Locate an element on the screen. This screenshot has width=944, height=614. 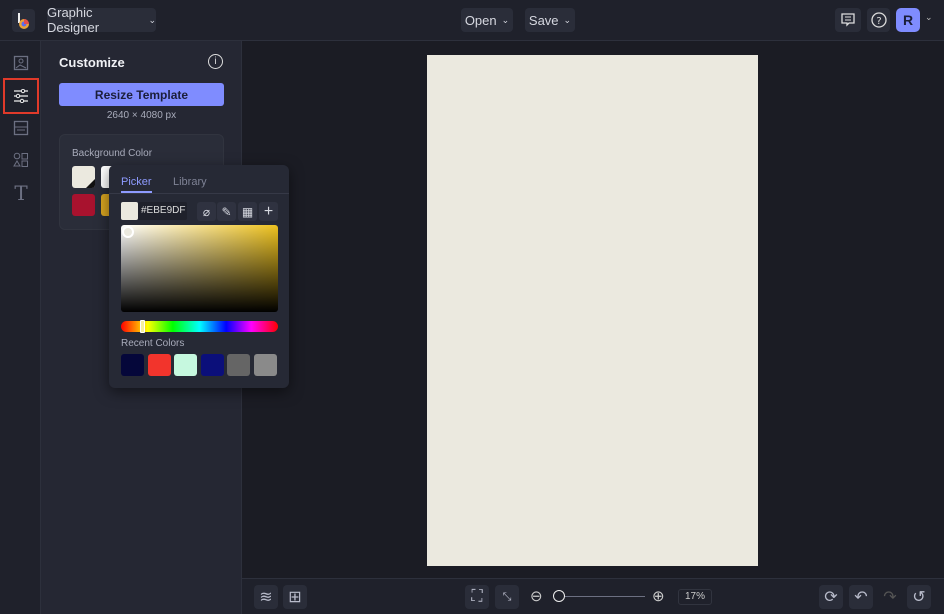
text-icon: T is located at coordinates (21, 193).